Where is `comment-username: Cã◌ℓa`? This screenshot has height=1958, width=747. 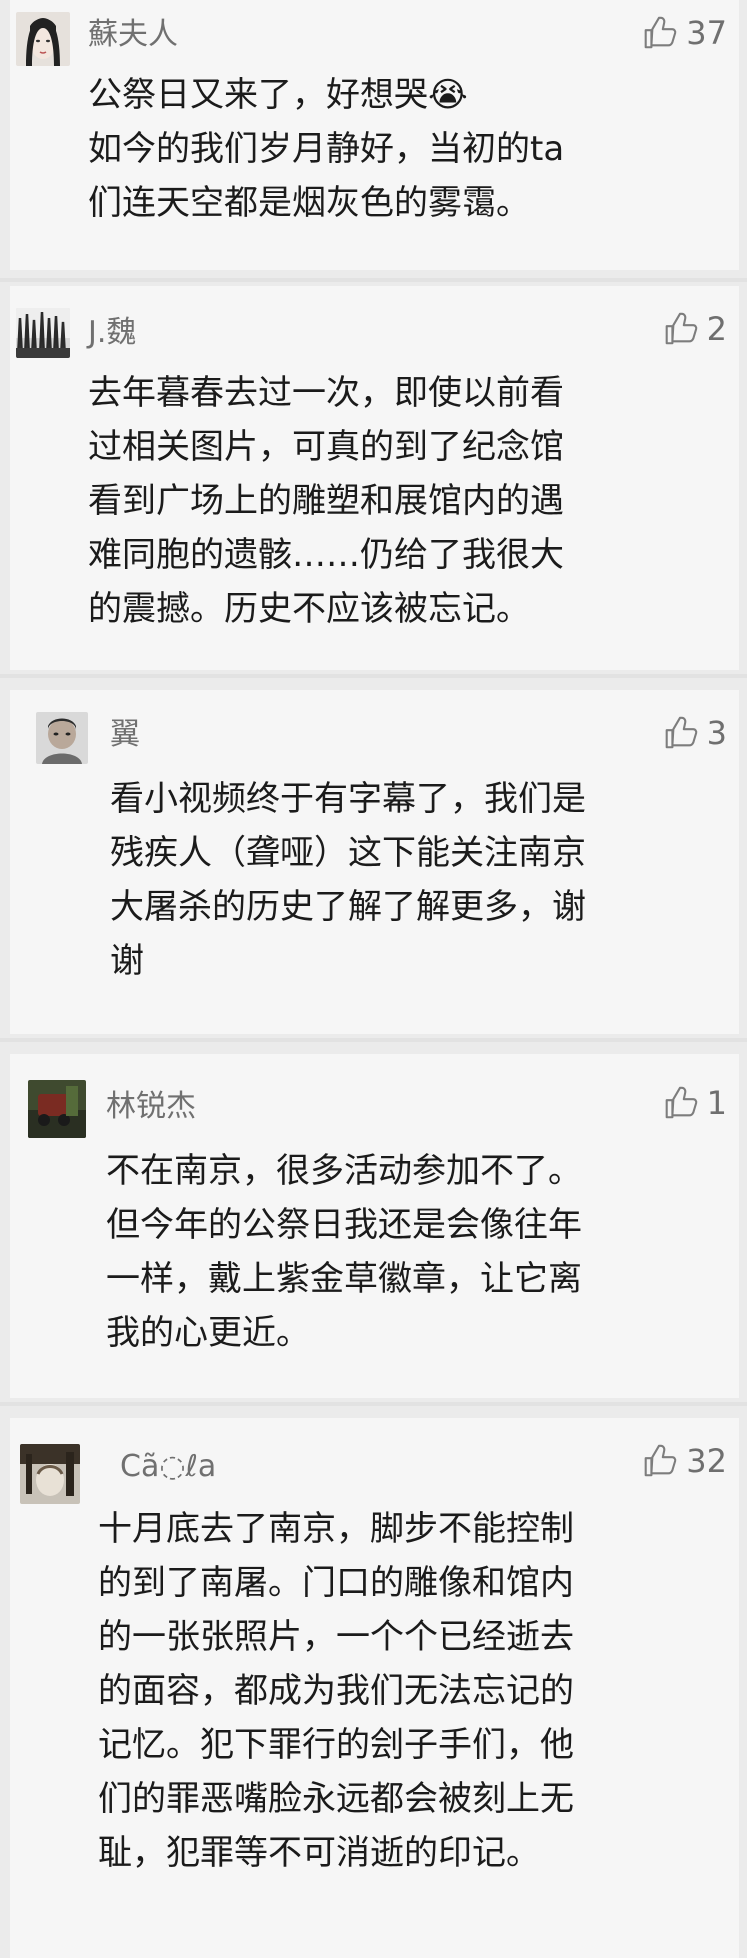 comment-username: Cã◌ℓa is located at coordinates (168, 1467).